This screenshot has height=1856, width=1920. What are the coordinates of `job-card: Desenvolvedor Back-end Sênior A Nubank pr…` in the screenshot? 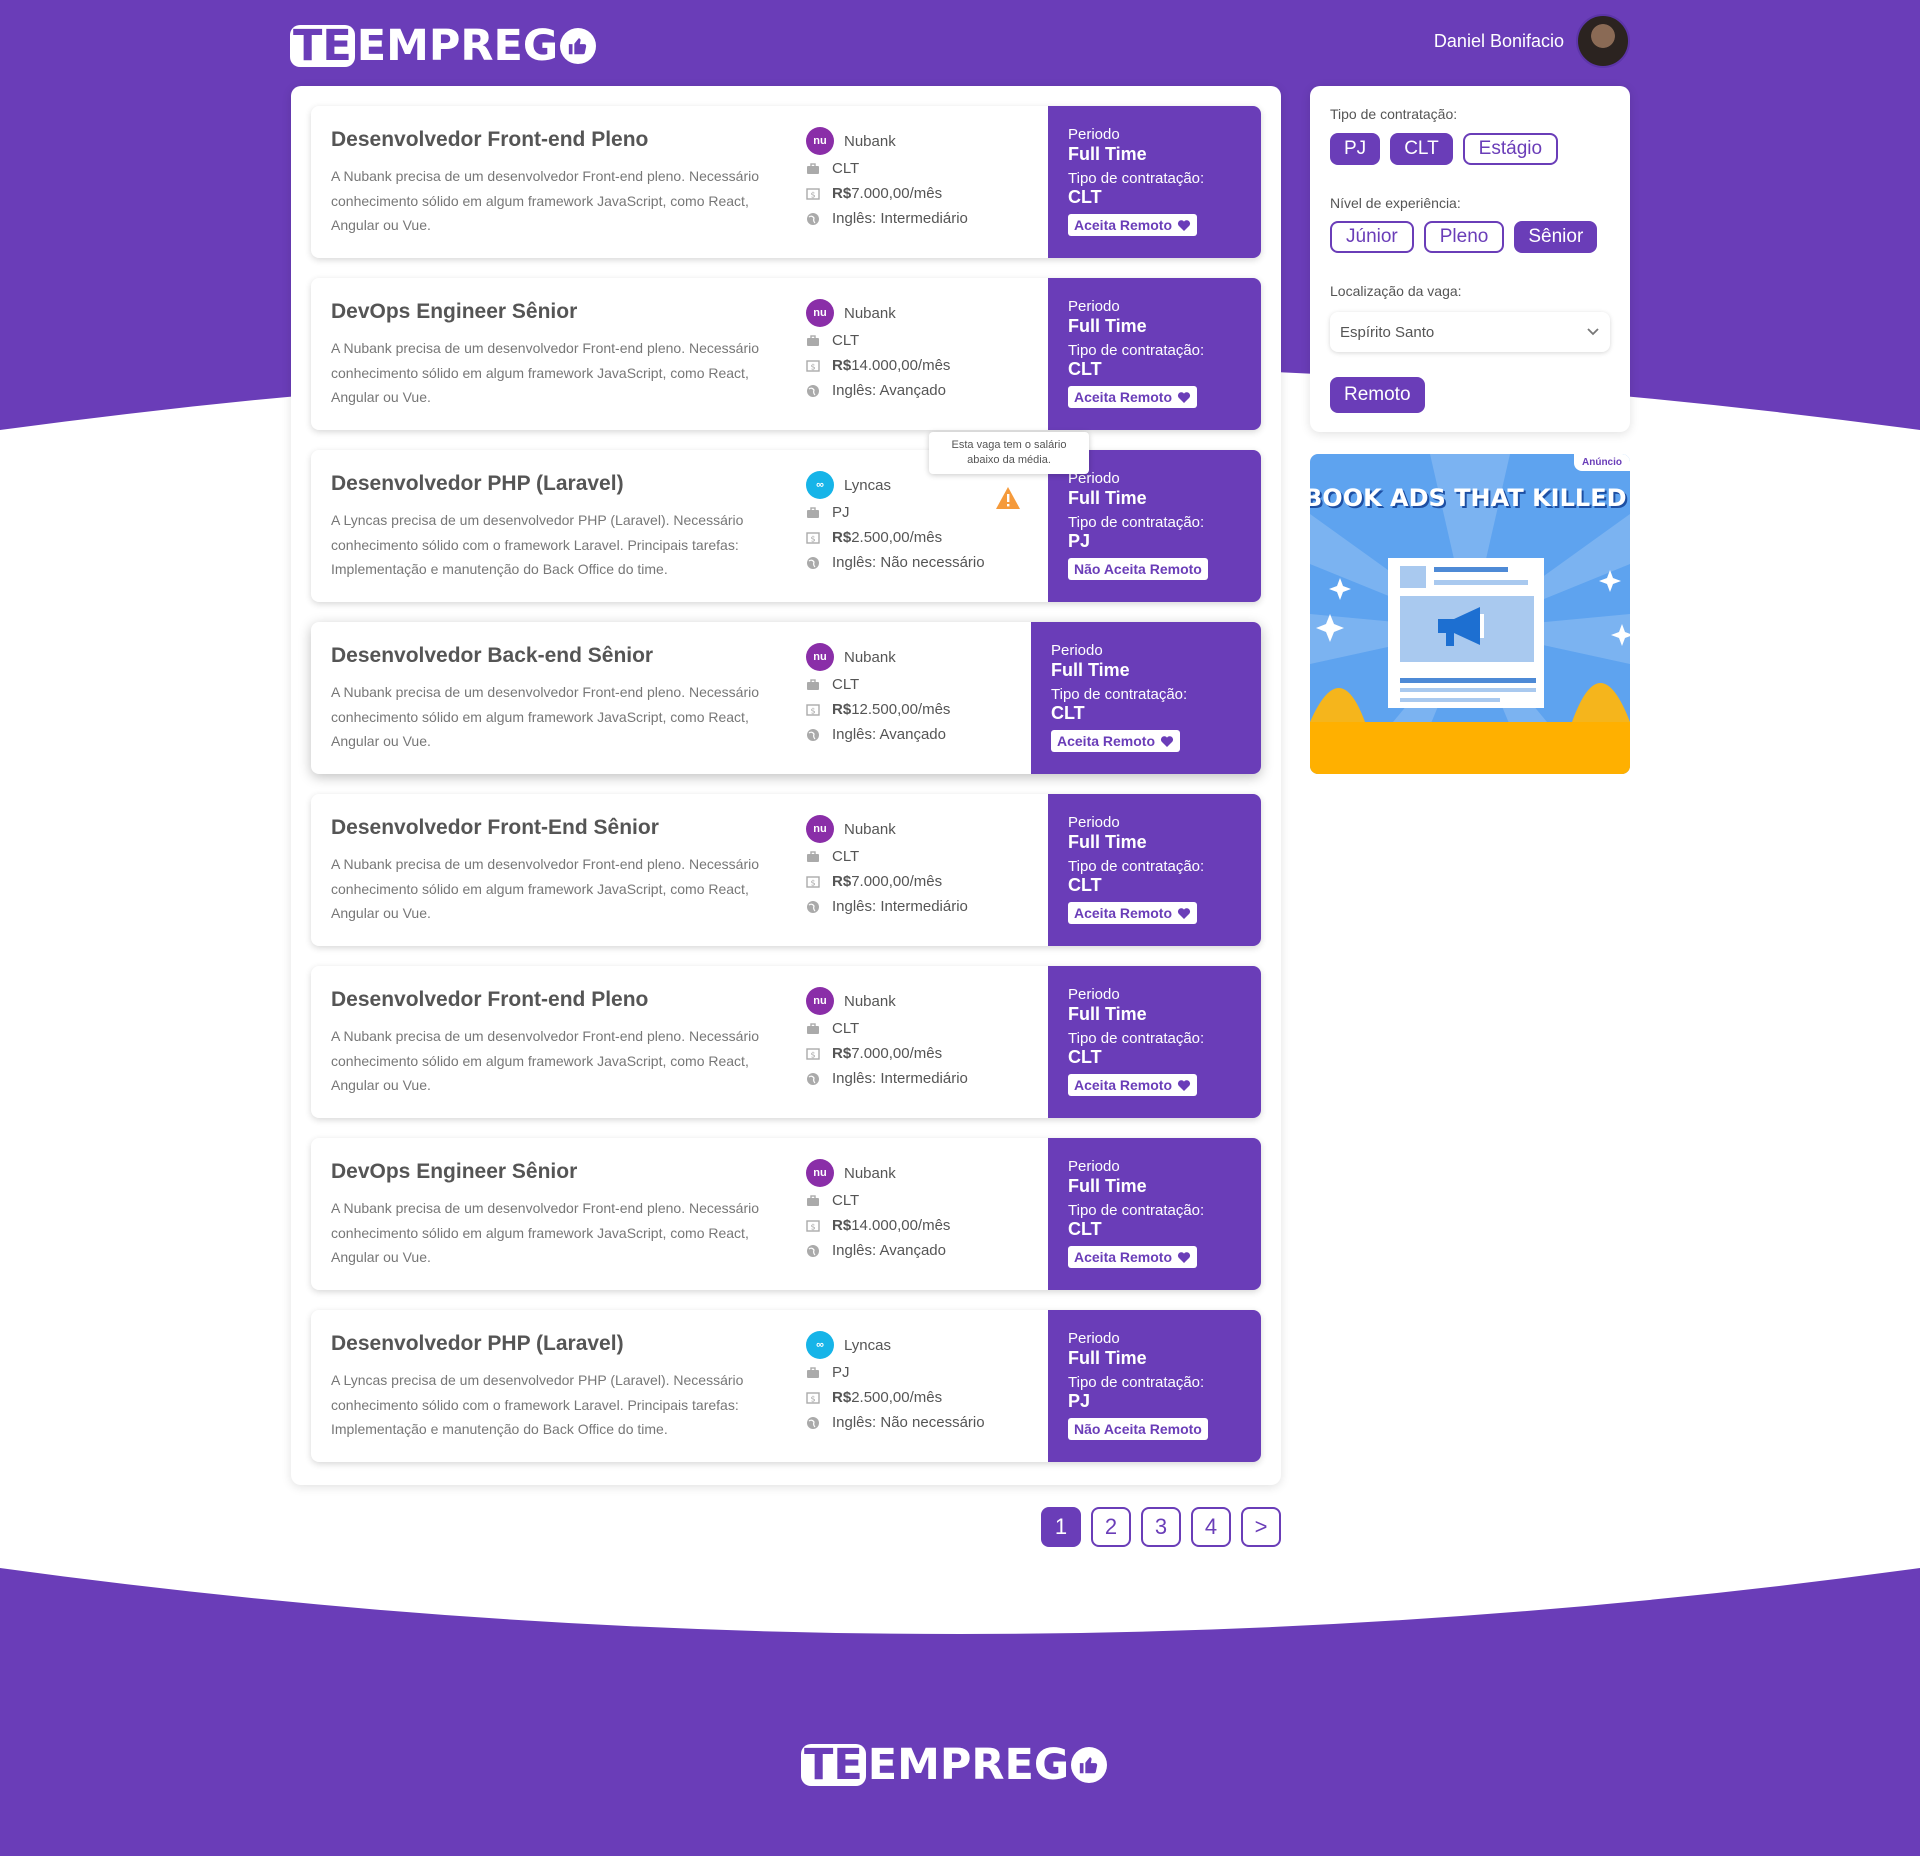 It's located at (786, 698).